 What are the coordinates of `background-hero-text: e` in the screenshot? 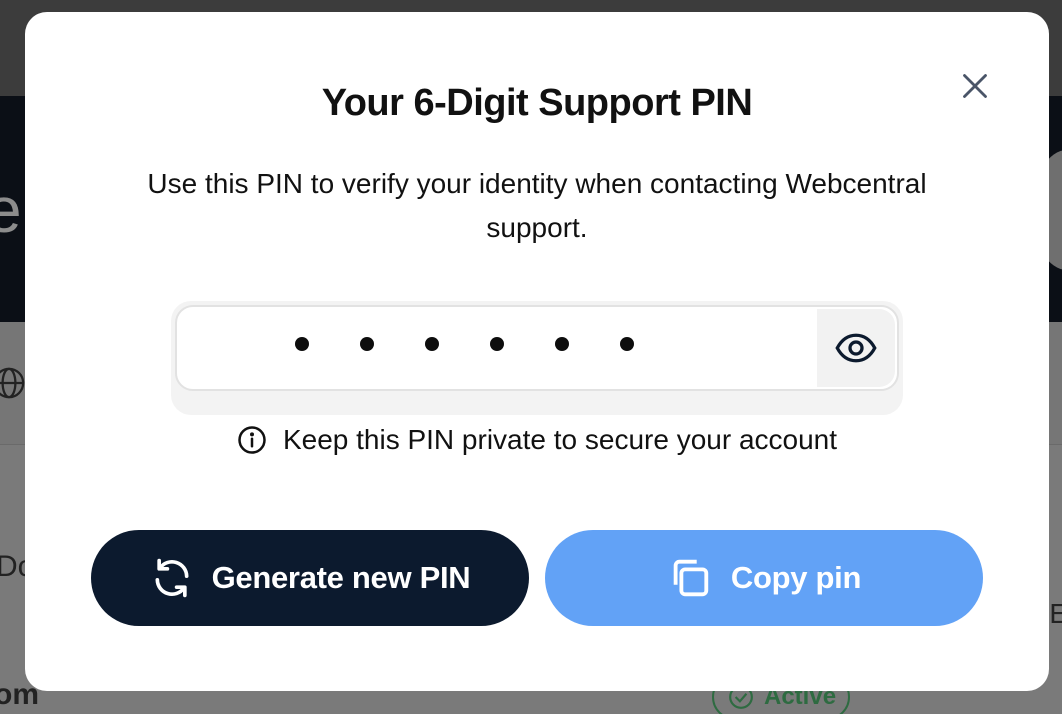 It's located at (11, 210).